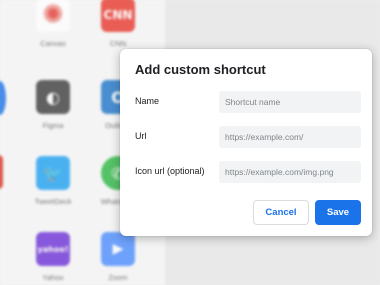 The width and height of the screenshot is (380, 285). I want to click on app-tile-figma: ◐ Figma, so click(53, 105).